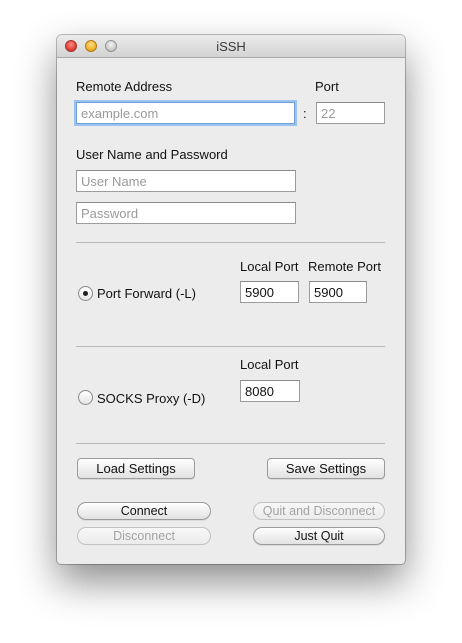 This screenshot has width=462, height=643. I want to click on remote-address-label: Remote Address, so click(124, 86).